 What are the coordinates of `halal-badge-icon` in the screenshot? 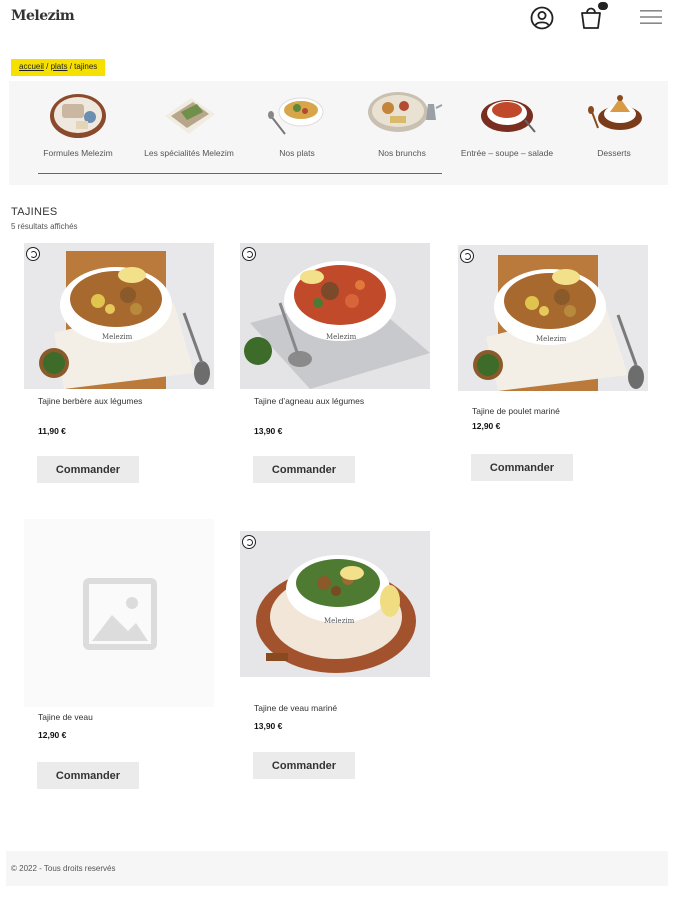 It's located at (33, 254).